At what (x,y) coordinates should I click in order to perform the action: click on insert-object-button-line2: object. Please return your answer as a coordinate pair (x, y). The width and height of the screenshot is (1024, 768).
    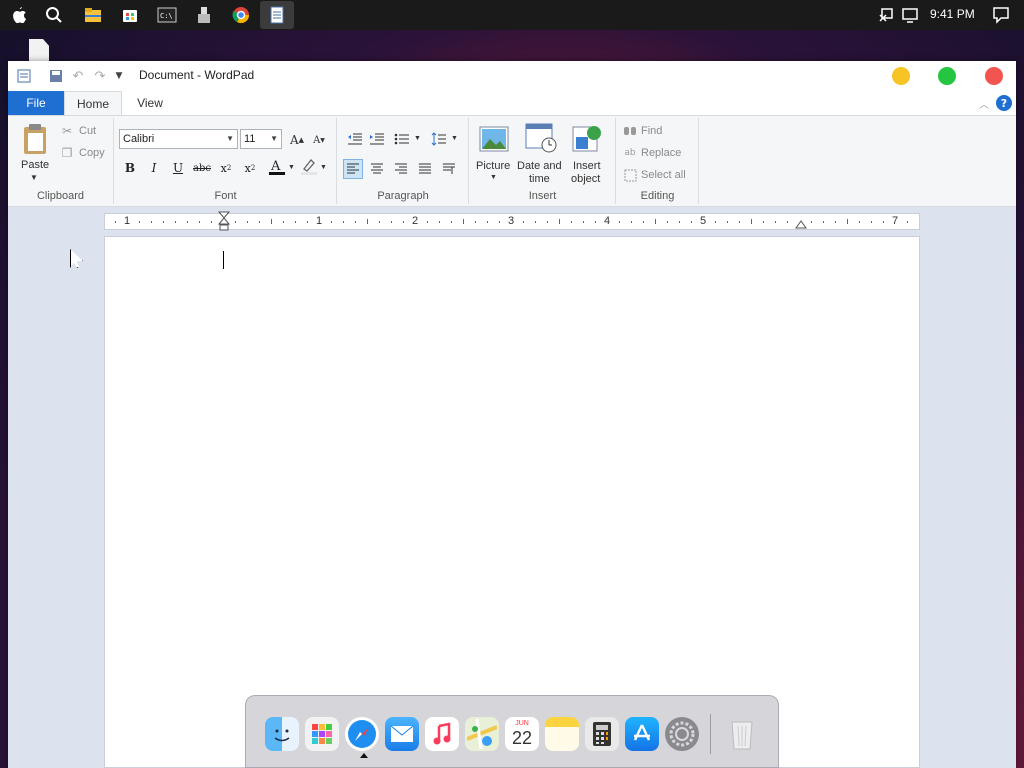
    Looking at the image, I should click on (585, 179).